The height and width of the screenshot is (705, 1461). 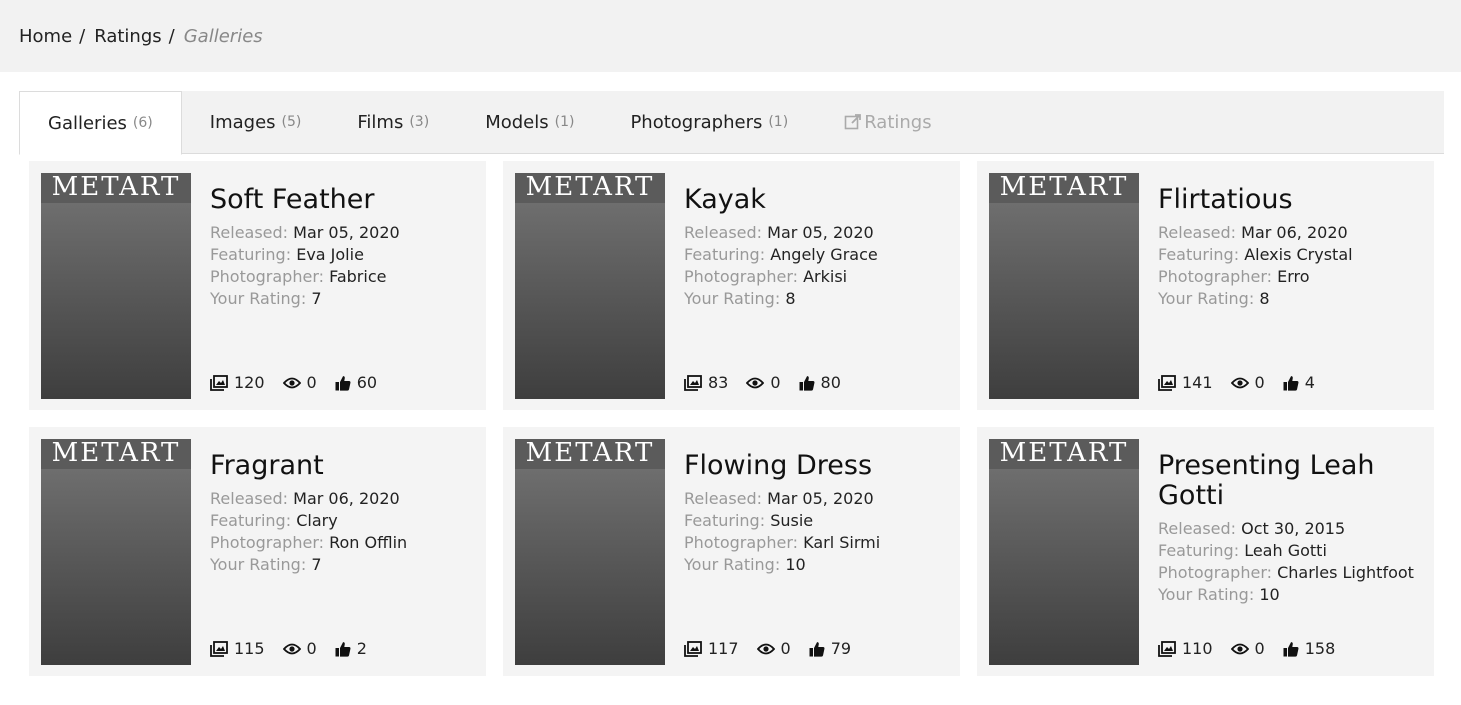 I want to click on like-count: 60, so click(x=356, y=382).